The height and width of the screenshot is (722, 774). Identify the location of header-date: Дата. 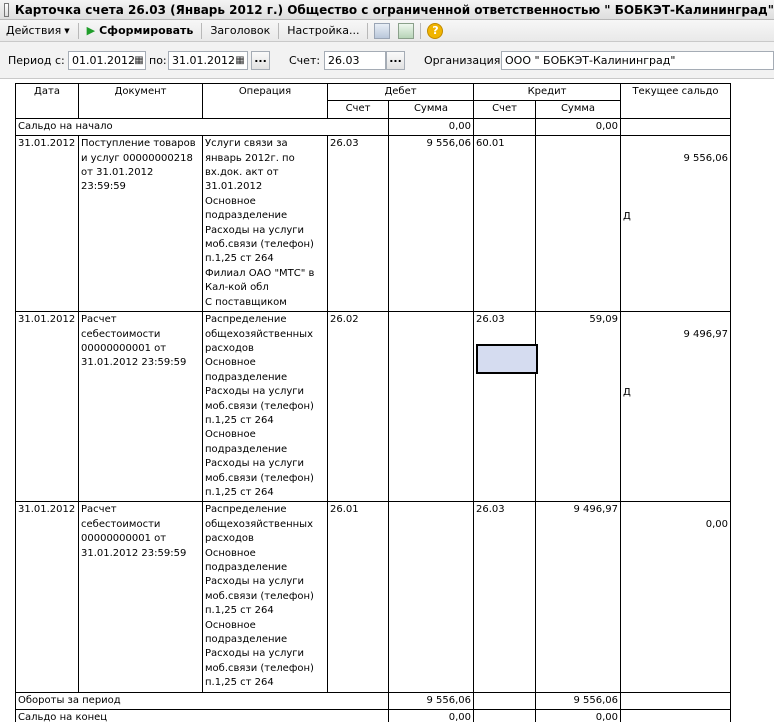
(47, 101).